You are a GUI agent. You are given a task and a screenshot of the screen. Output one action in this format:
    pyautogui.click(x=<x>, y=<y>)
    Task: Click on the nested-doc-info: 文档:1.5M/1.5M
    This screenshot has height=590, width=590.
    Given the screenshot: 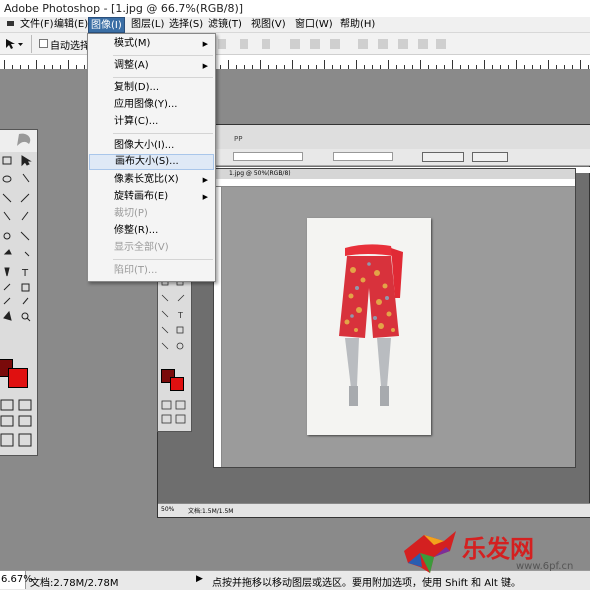 What is the action you would take?
    pyautogui.click(x=211, y=511)
    